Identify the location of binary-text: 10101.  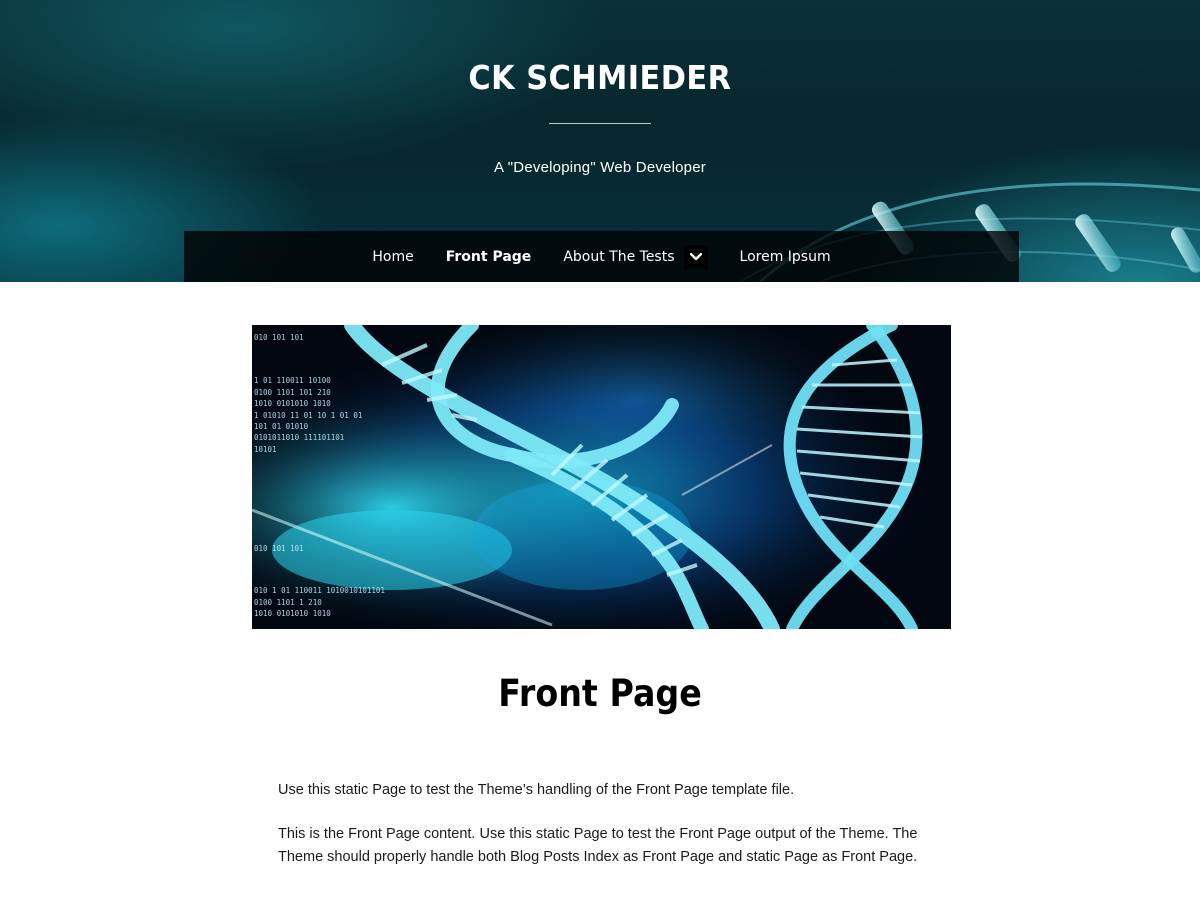
(265, 449).